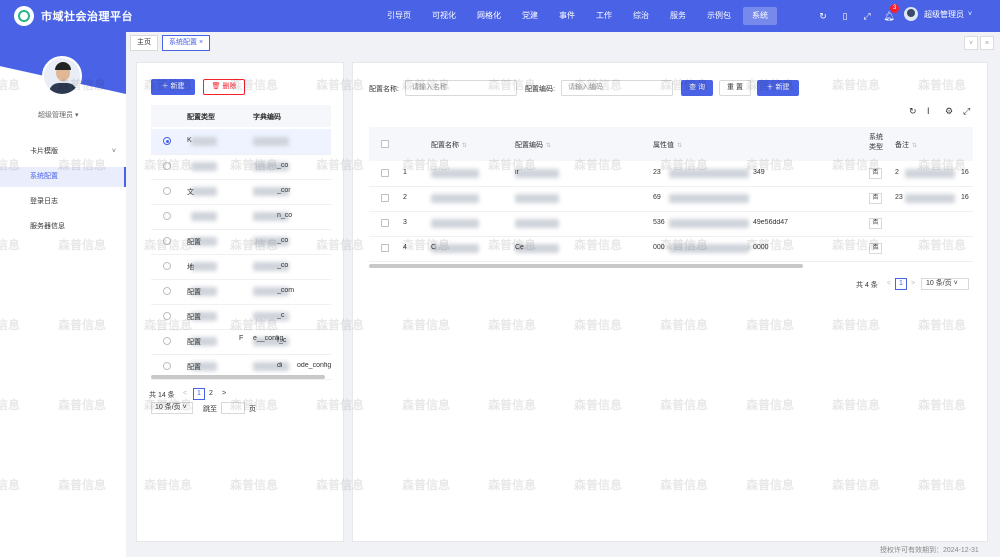  I want to click on license-footer: 授权许可有效期到：2024-12-31, so click(929, 550).